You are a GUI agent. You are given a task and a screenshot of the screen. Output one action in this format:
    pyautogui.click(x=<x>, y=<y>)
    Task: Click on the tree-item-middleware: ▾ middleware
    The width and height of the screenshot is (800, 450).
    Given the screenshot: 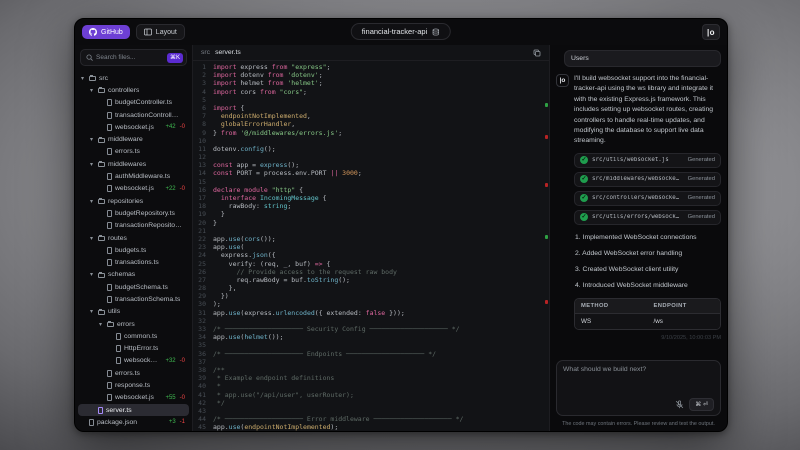 What is the action you would take?
    pyautogui.click(x=133, y=139)
    